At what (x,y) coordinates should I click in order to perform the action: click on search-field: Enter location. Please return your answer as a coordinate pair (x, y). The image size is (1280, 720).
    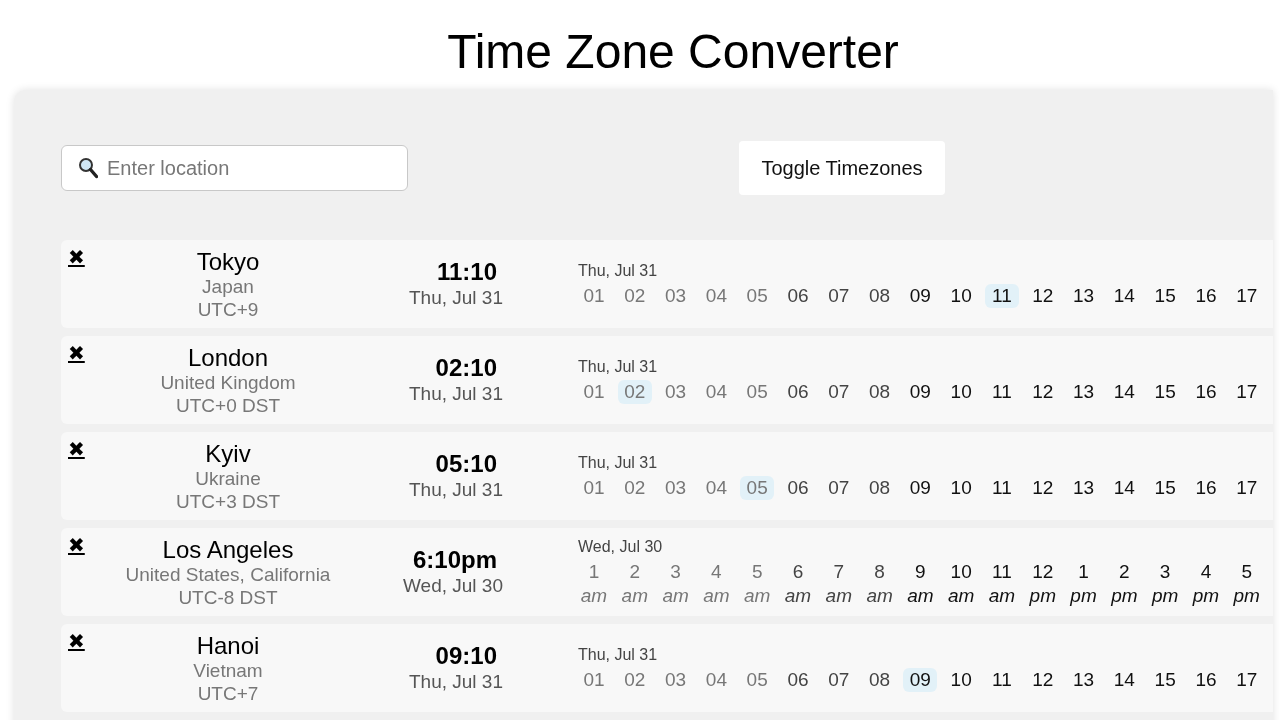
    Looking at the image, I should click on (234, 168).